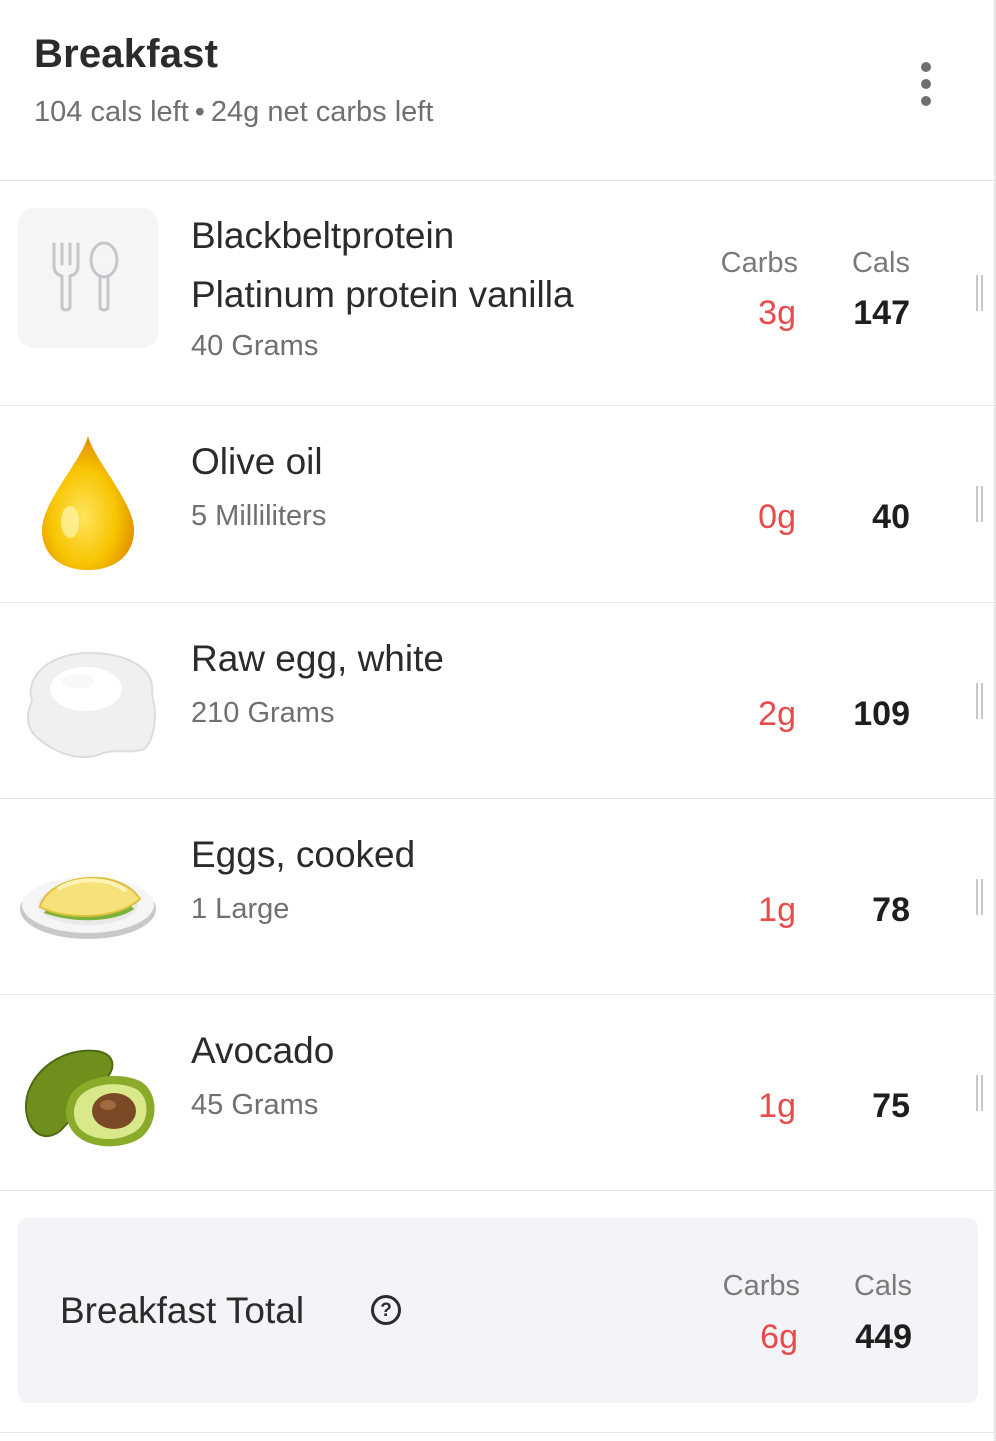  I want to click on cals-left: 104 cals left, so click(111, 112).